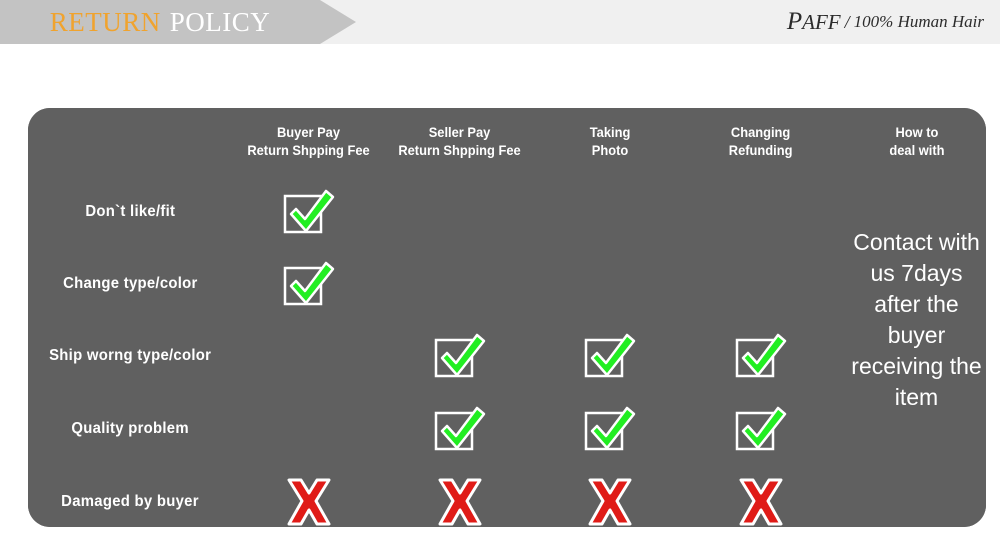 This screenshot has width=1000, height=548. What do you see at coordinates (308, 356) in the screenshot?
I see `cell-shipworng-buyer-pay` at bounding box center [308, 356].